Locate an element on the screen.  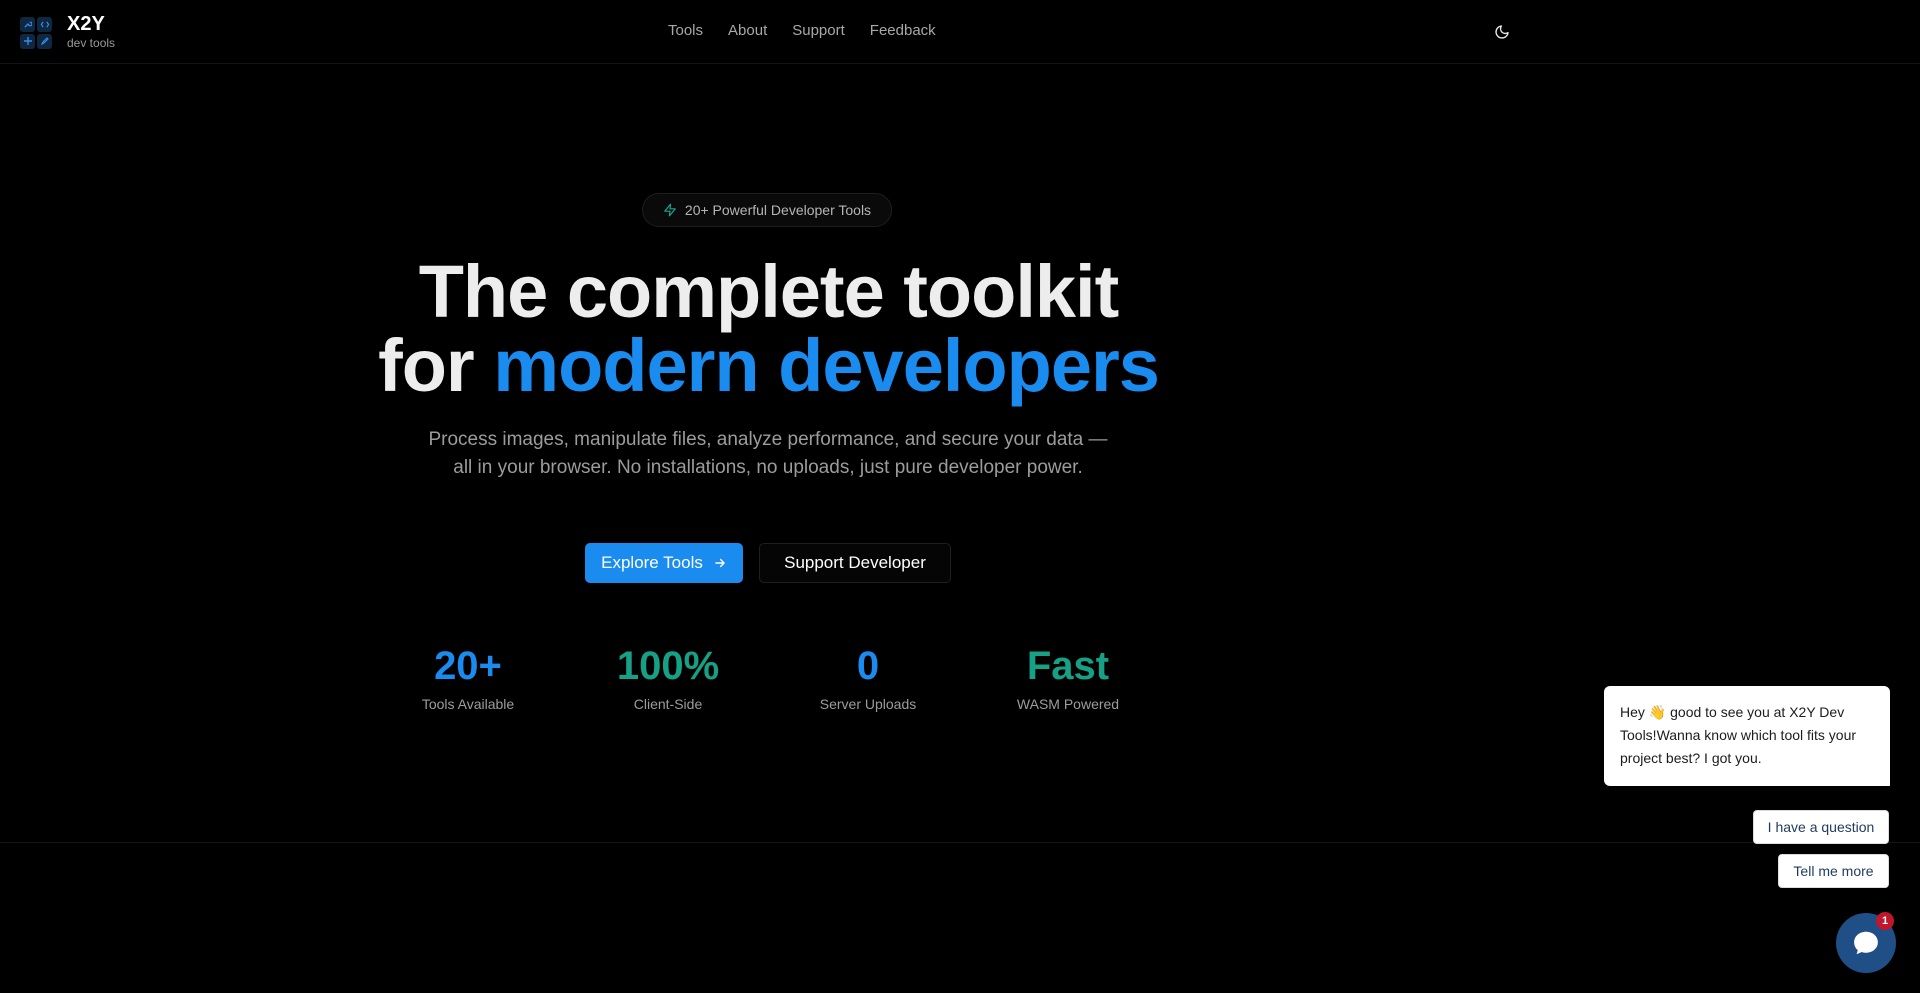
brand-subtitle: dev tools is located at coordinates (91, 43).